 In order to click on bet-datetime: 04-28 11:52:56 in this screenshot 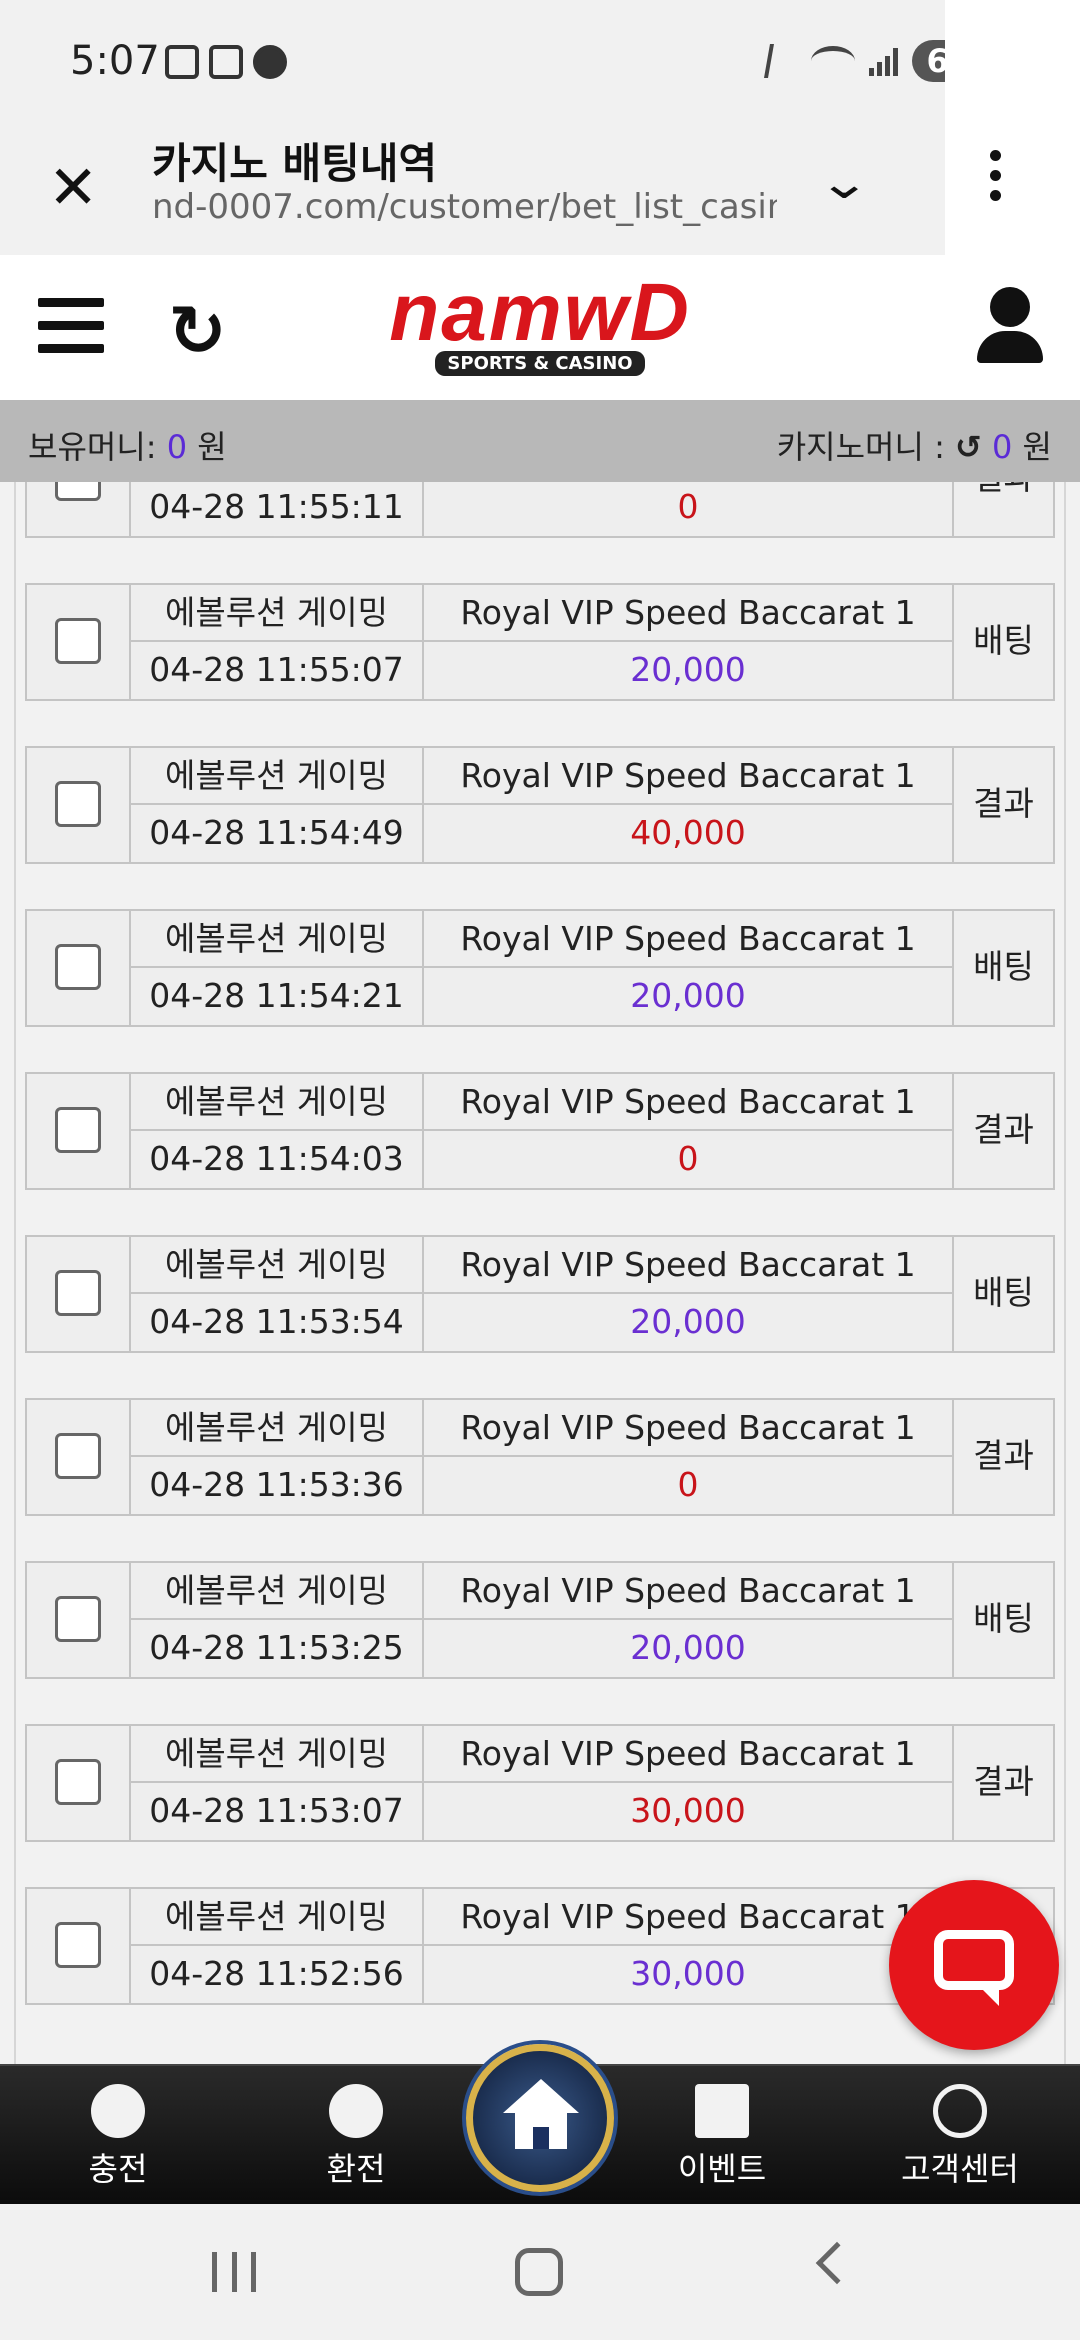, I will do `click(277, 1974)`.